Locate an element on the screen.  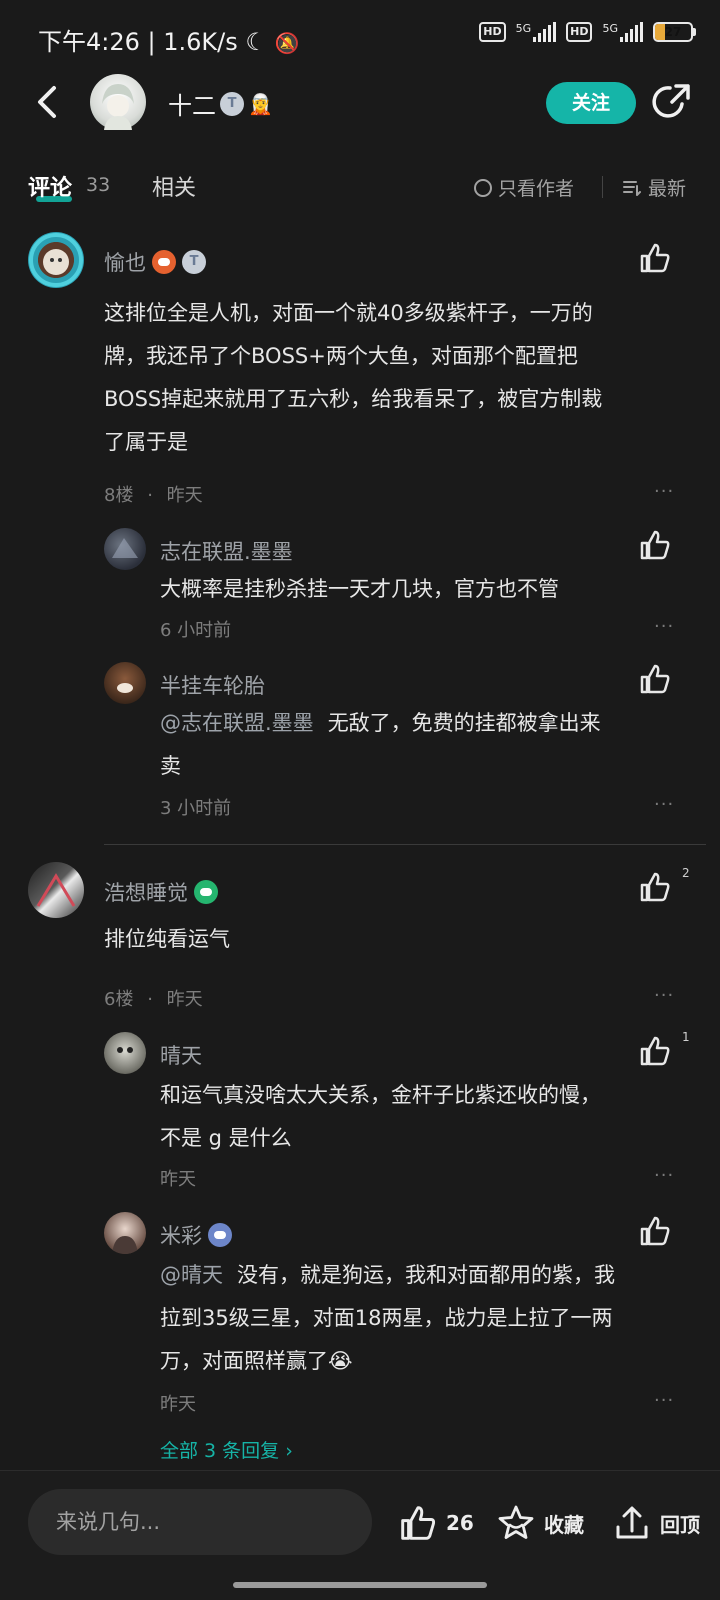
signal-icon is located at coordinates (545, 32).